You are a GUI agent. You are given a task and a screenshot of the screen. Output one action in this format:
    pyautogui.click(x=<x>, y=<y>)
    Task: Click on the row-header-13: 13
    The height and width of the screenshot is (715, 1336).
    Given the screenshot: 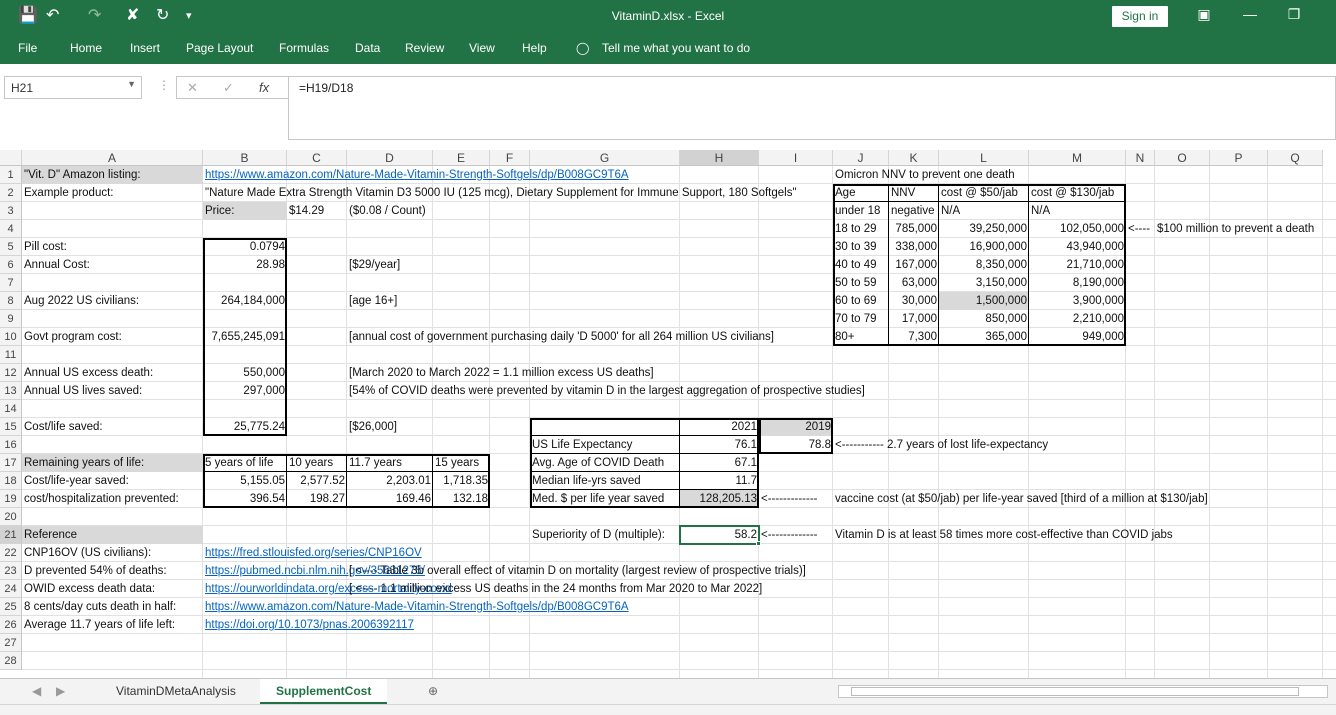 What is the action you would take?
    pyautogui.click(x=11, y=391)
    